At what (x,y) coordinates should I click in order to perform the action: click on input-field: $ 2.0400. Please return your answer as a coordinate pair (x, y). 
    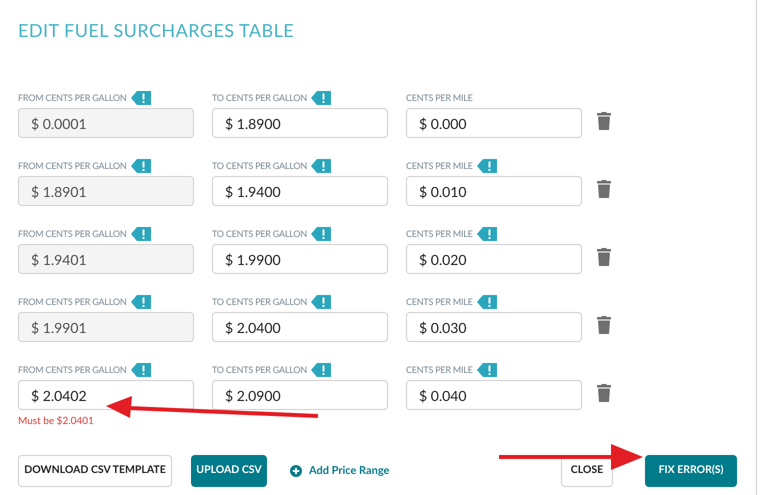
    Looking at the image, I should click on (300, 327).